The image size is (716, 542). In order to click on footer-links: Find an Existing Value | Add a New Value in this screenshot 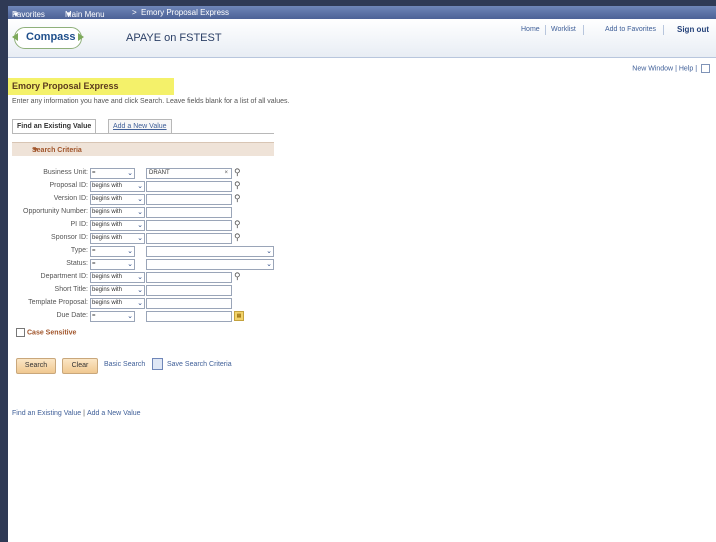, I will do `click(76, 413)`.